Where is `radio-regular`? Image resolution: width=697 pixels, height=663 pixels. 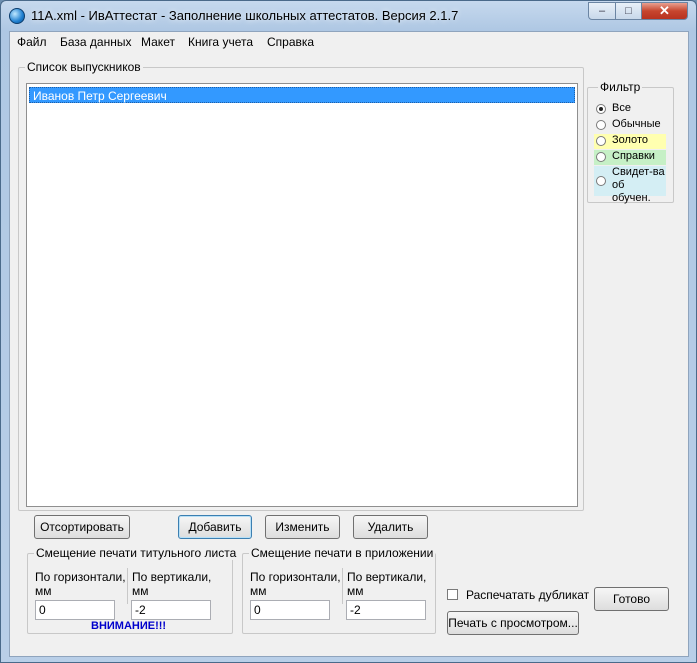
radio-regular is located at coordinates (601, 125).